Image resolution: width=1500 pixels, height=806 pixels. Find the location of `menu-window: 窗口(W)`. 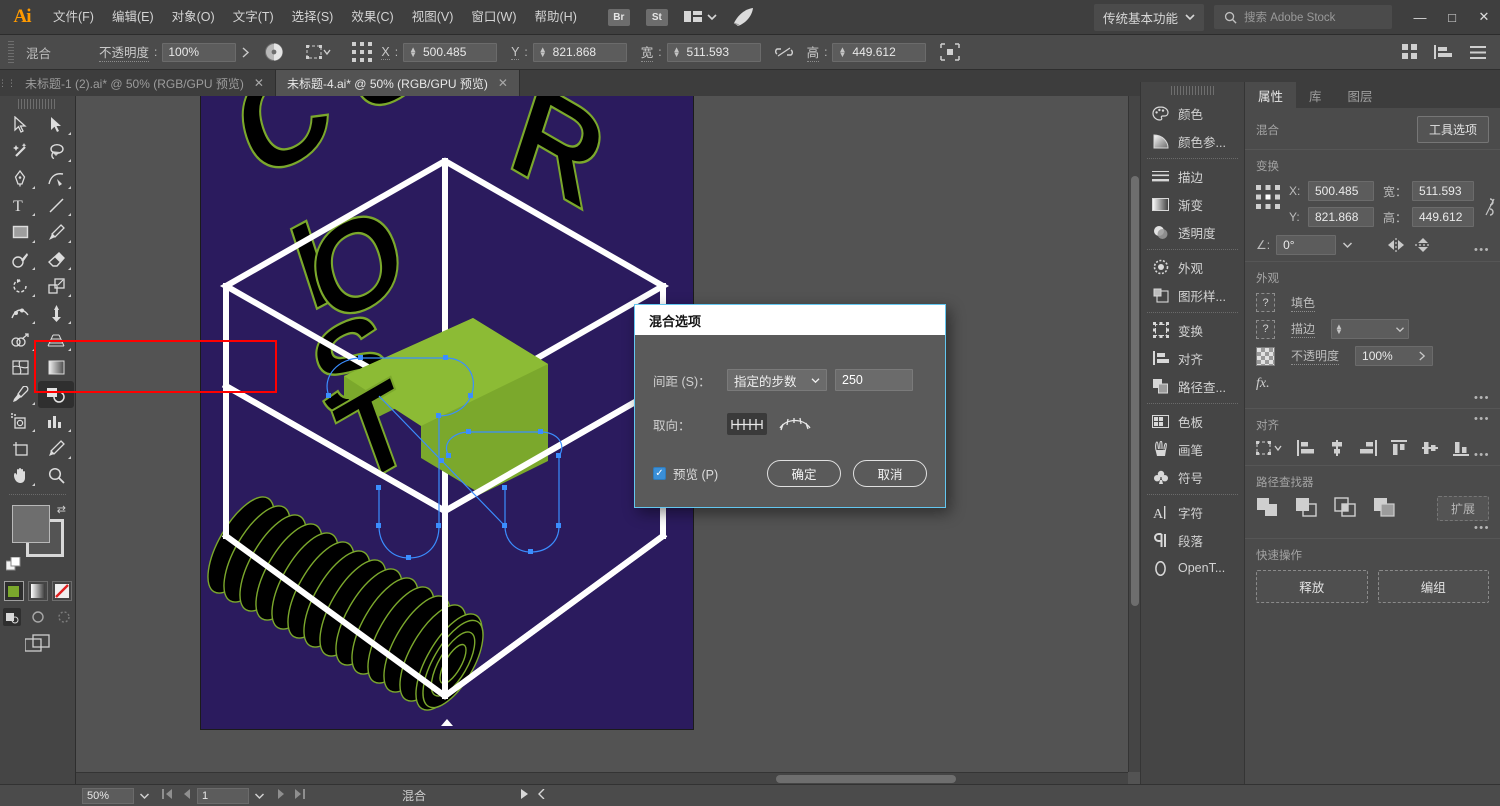

menu-window: 窗口(W) is located at coordinates (493, 17).